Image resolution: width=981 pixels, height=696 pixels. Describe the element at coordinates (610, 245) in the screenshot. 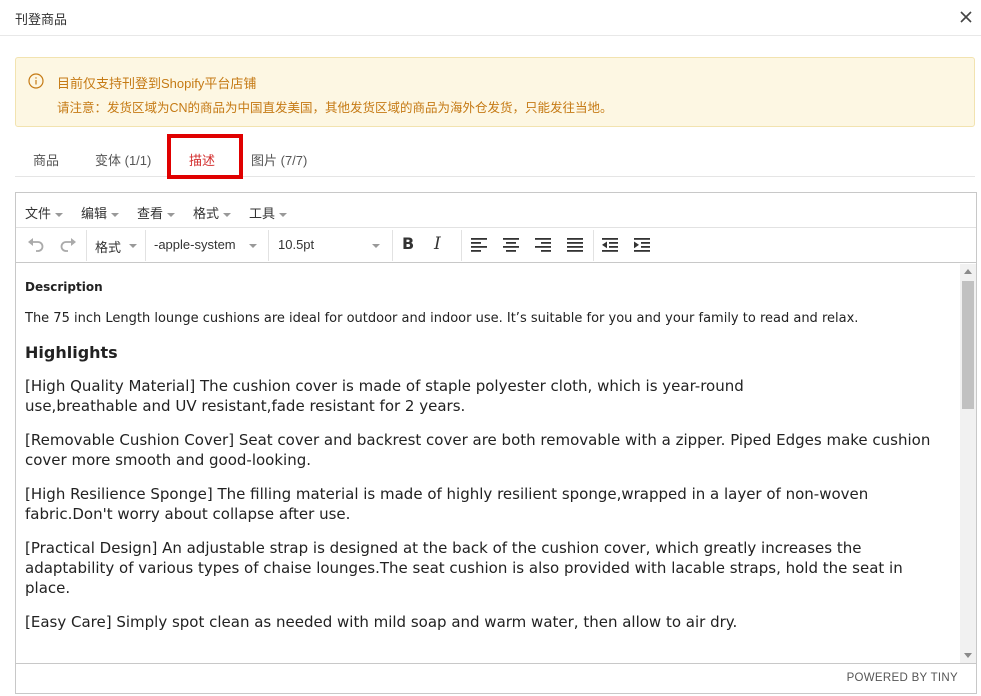

I see `outdent-icon` at that location.